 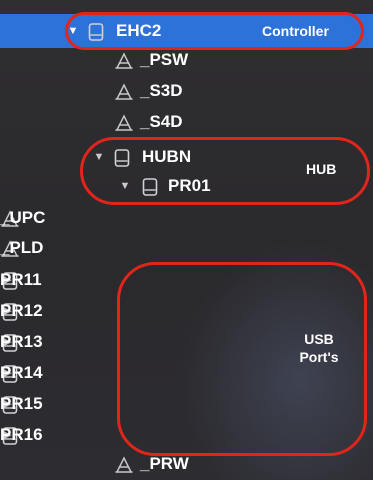 I want to click on tree-row-s3d: _S3D, so click(x=186, y=91).